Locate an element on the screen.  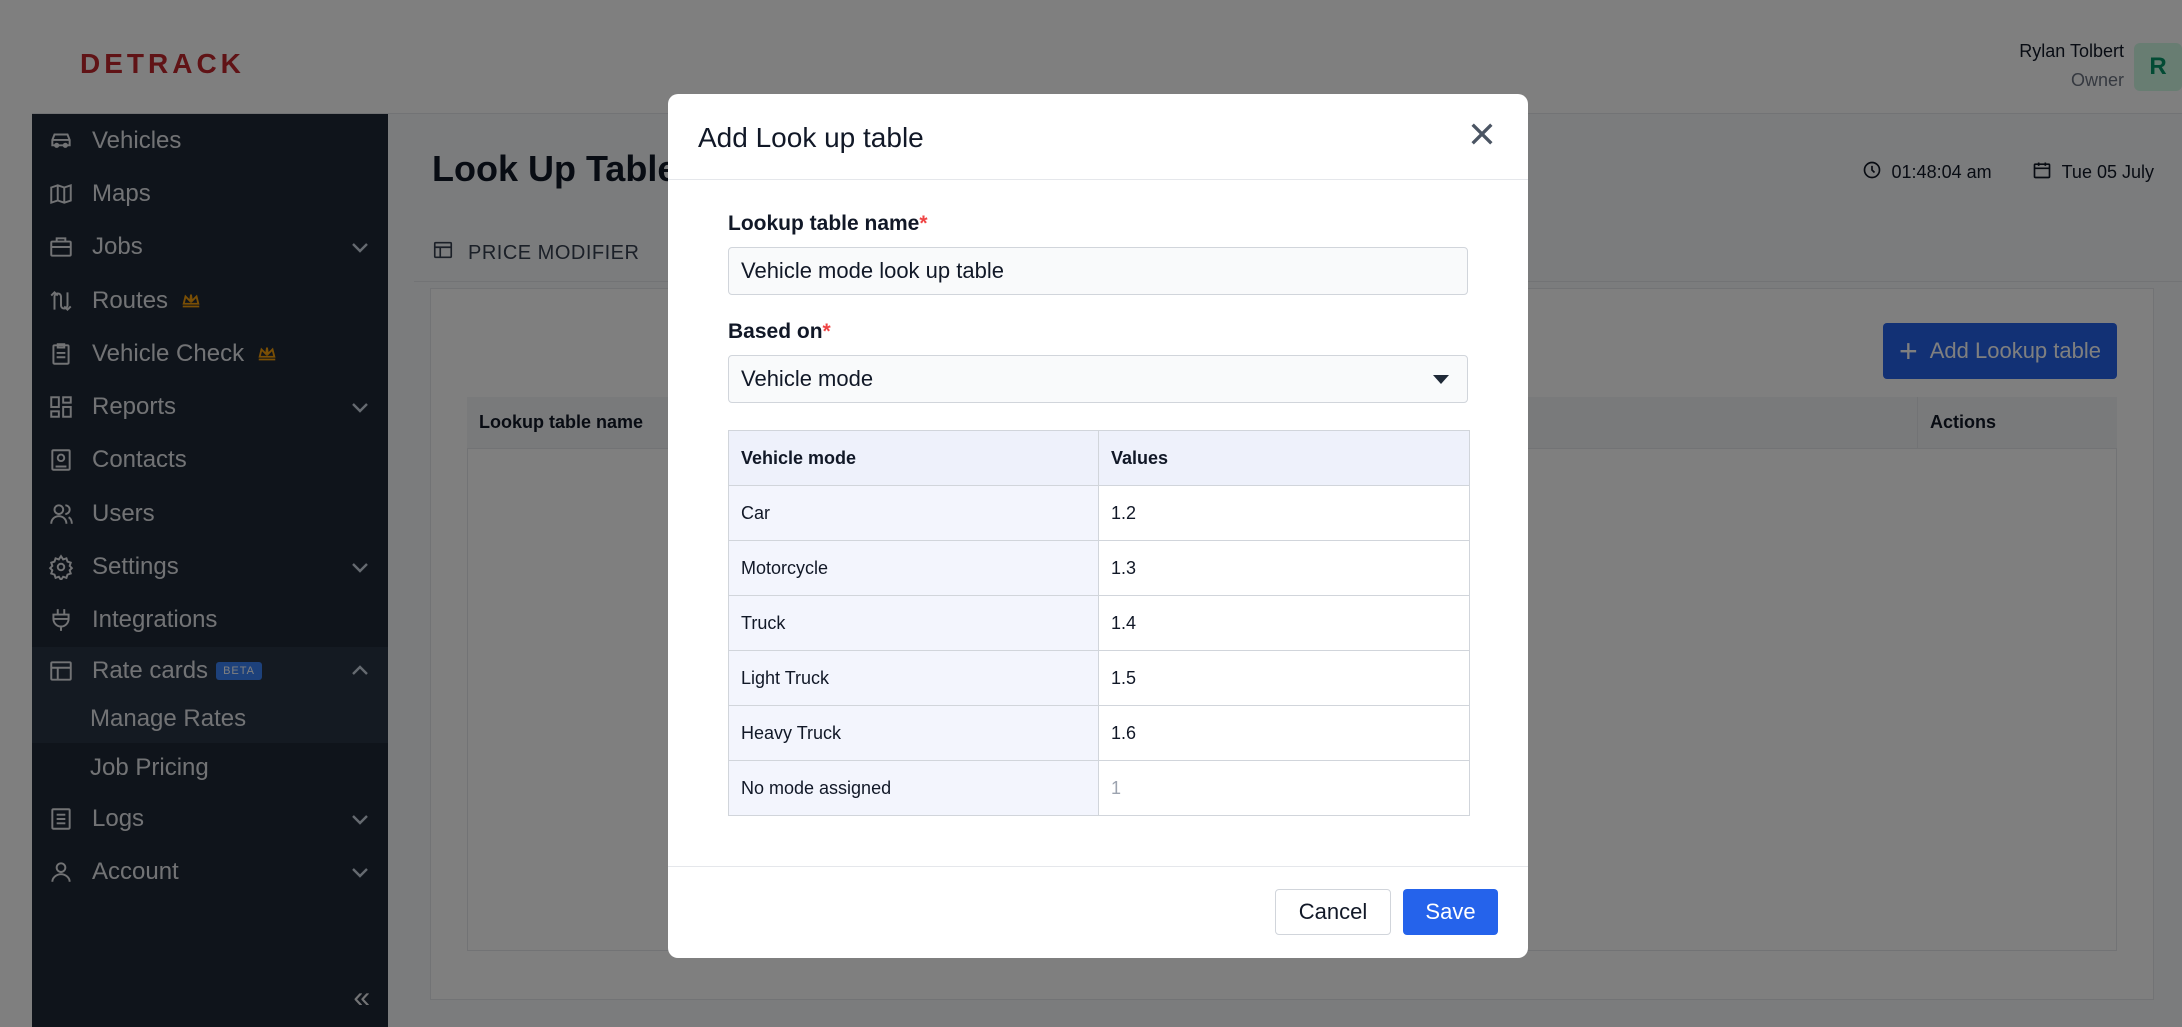
based-on-value: Vehicle mode is located at coordinates (807, 378).